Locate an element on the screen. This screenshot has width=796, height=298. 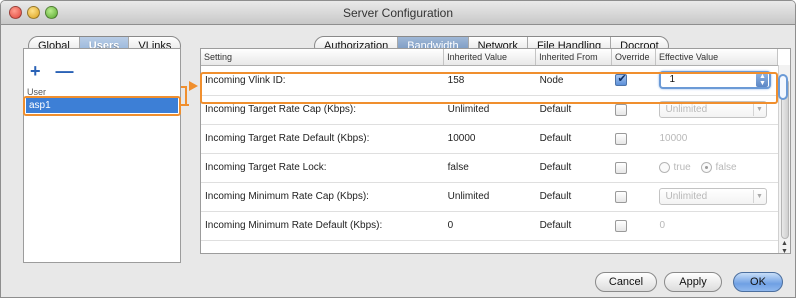
inherited-value: 0 is located at coordinates (489, 226).